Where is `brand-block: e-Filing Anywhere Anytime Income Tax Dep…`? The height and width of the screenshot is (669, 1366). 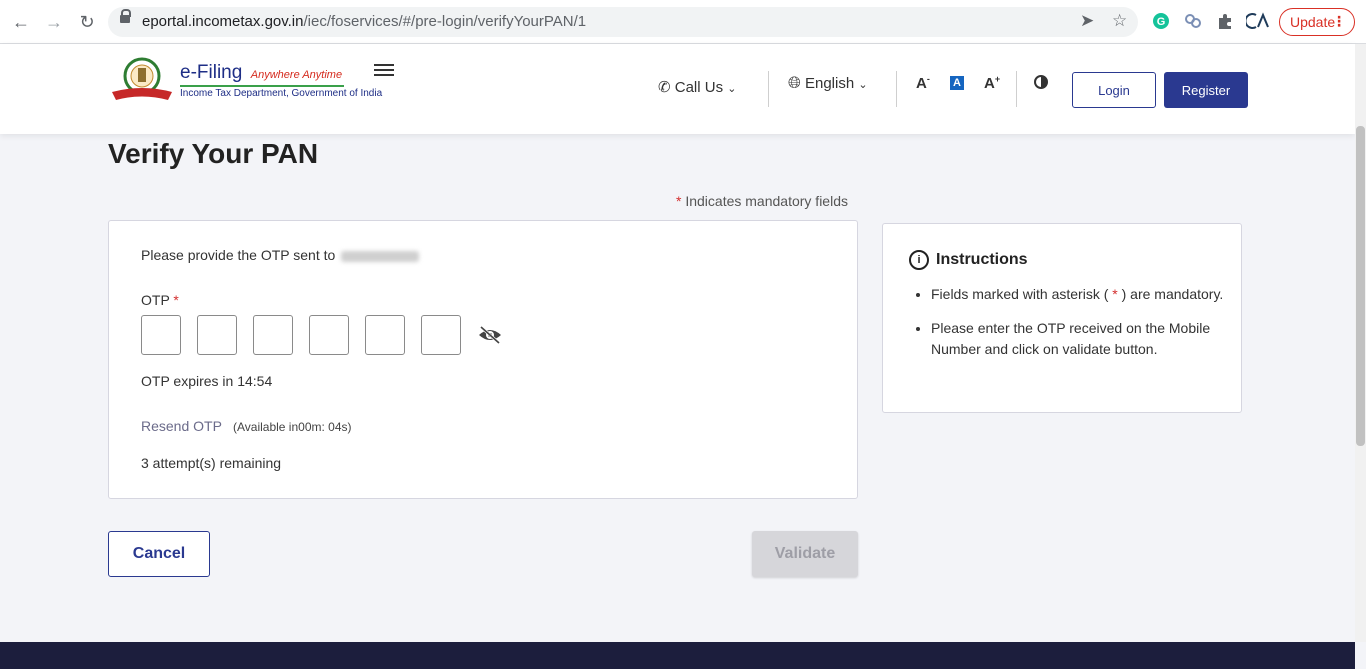 brand-block: e-Filing Anywhere Anytime Income Tax Dep… is located at coordinates (281, 80).